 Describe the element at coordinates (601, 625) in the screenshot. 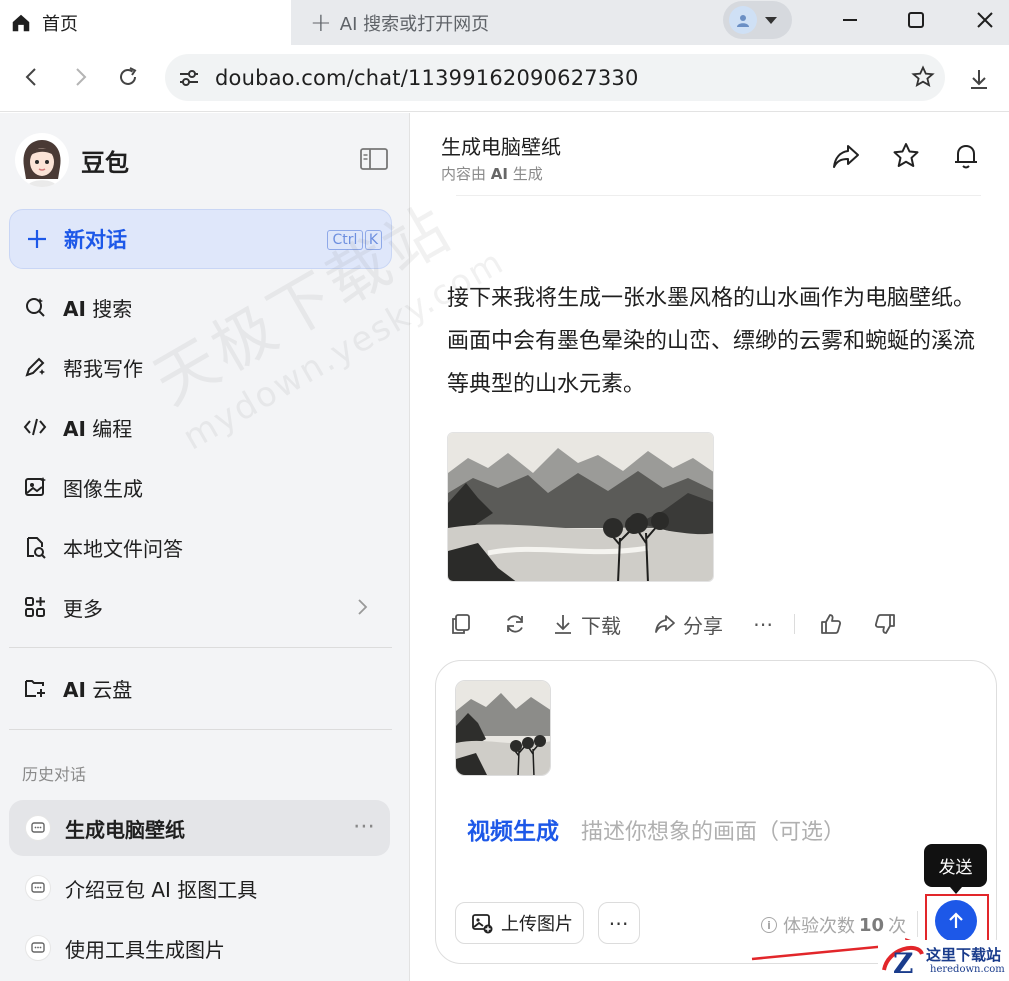

I see `download-label: 下载` at that location.